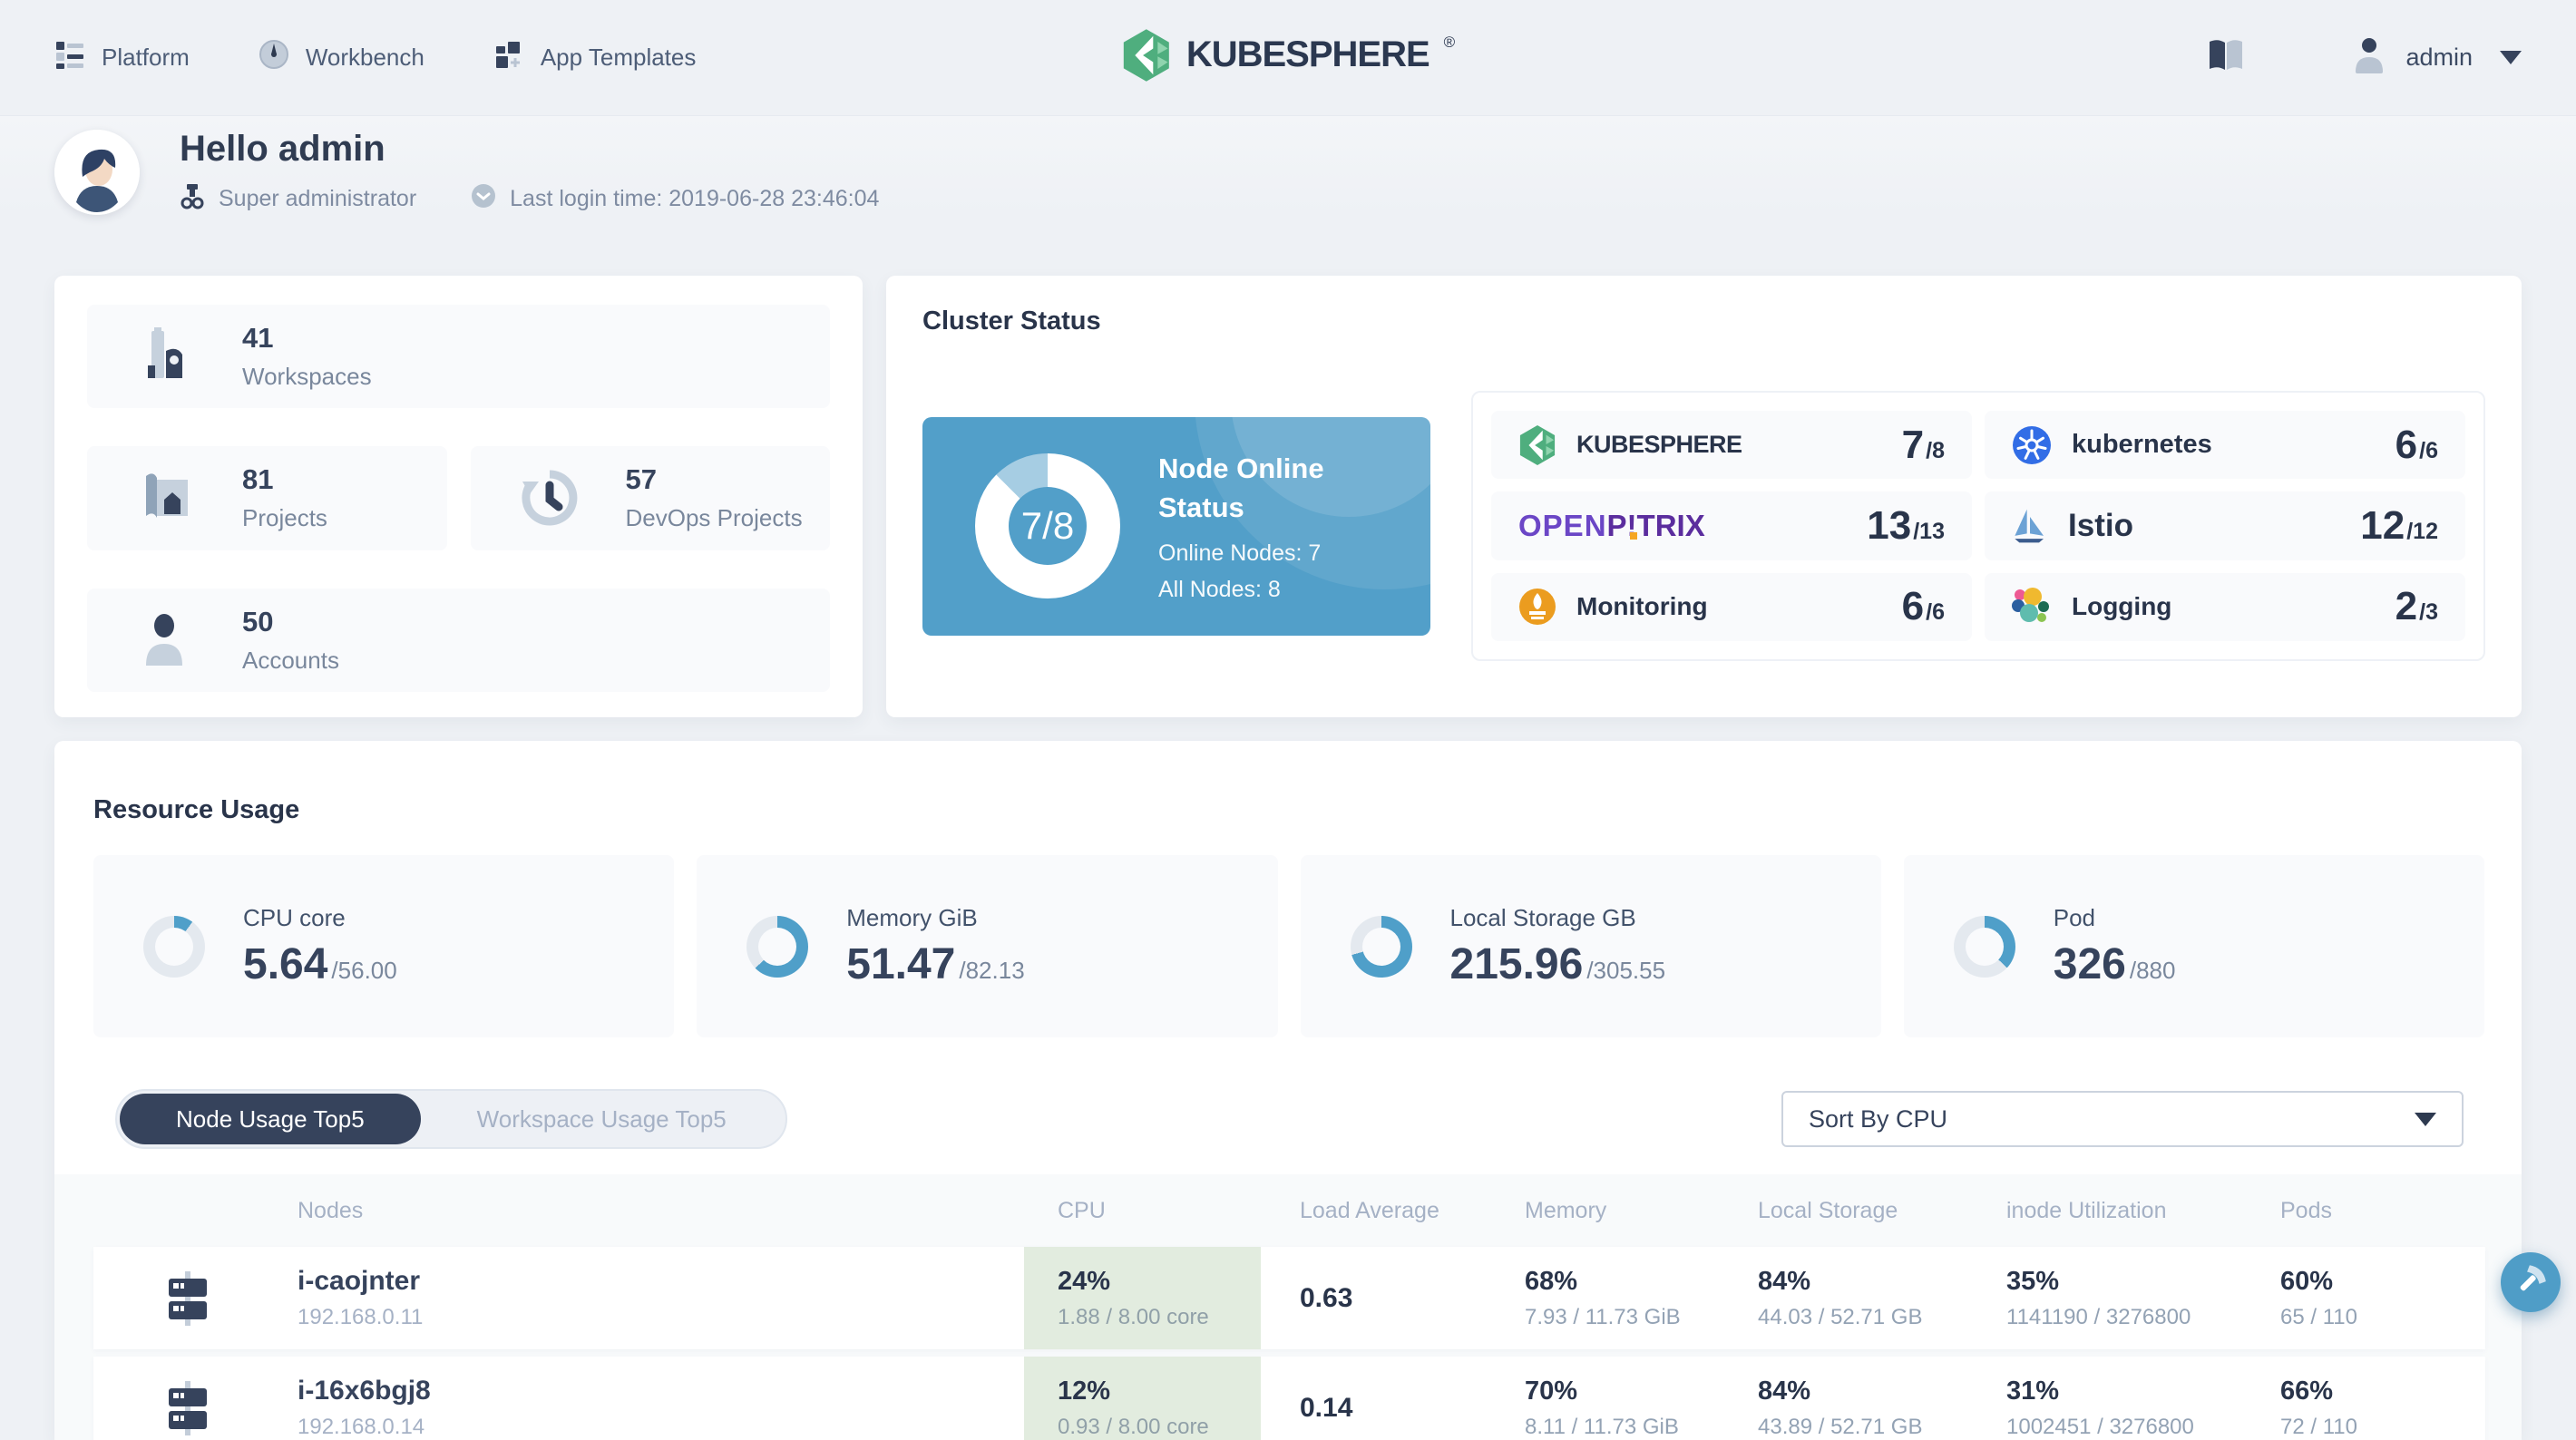 The image size is (2576, 1440). What do you see at coordinates (1449, 42) in the screenshot?
I see `brand-registered-mark: ®` at bounding box center [1449, 42].